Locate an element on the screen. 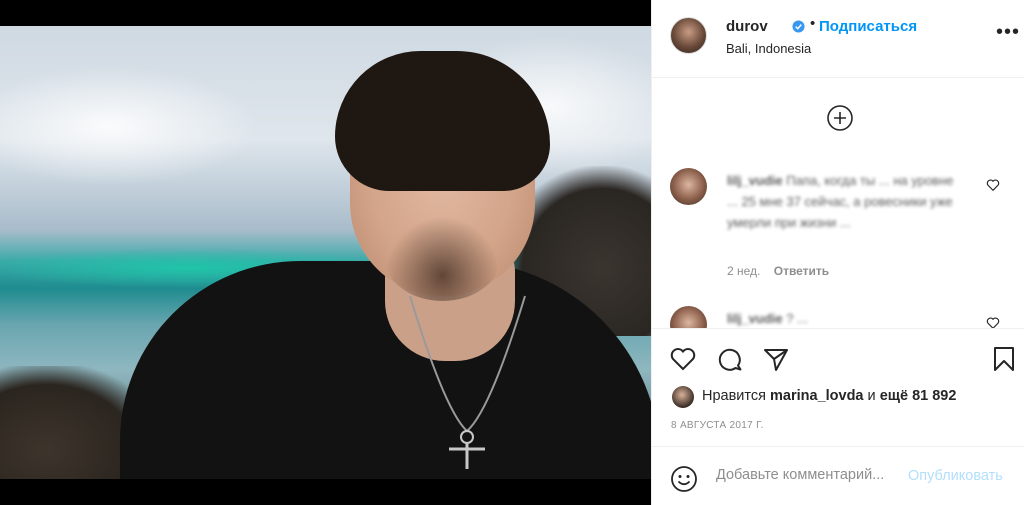 The height and width of the screenshot is (505, 1024). comment-age: 2 нед. is located at coordinates (744, 271).